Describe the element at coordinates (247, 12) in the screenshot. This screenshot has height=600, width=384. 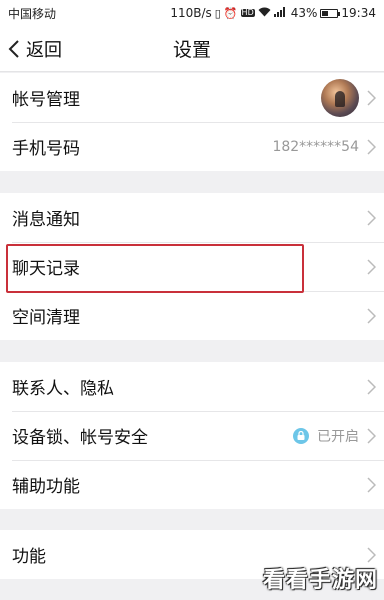
I see `hd-icon: HD` at that location.